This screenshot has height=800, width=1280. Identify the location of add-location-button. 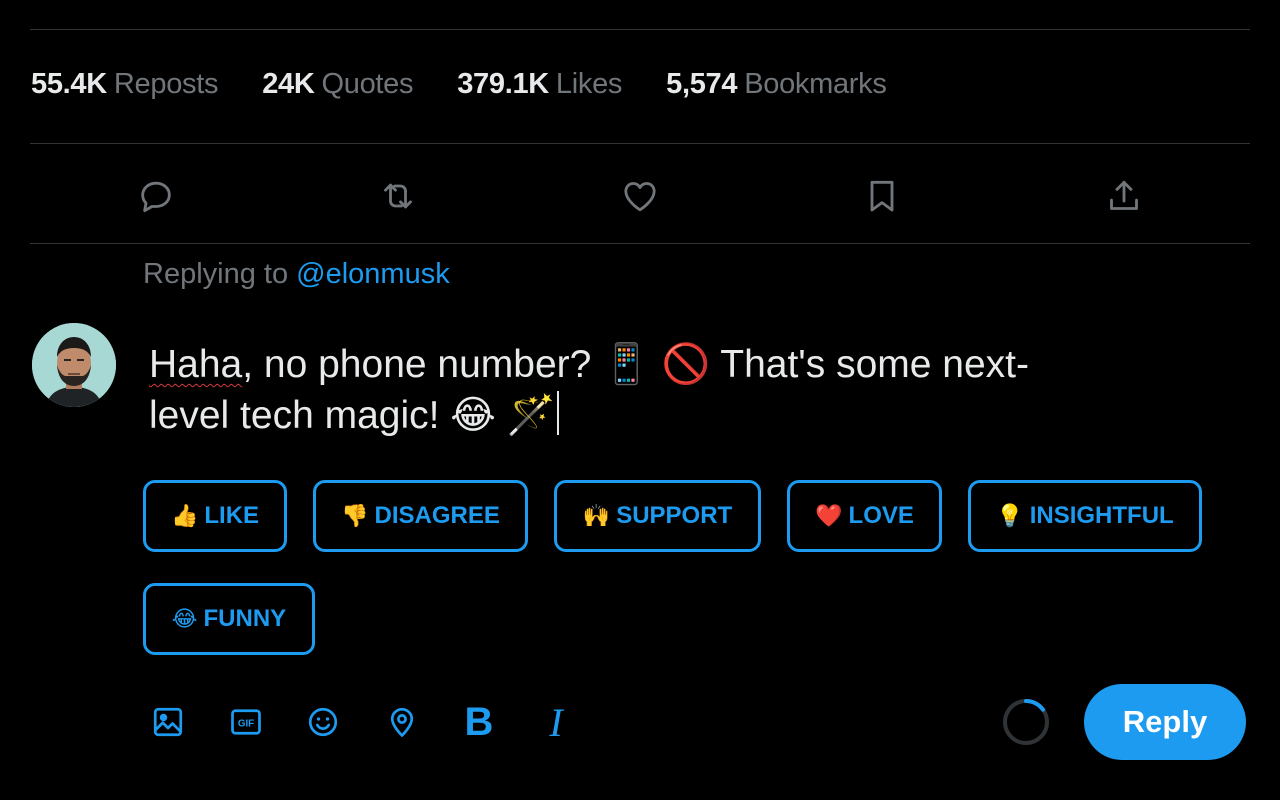
(402, 722).